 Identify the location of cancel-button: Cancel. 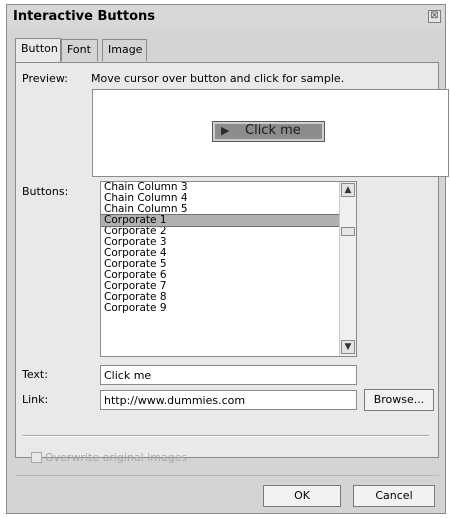
(394, 496).